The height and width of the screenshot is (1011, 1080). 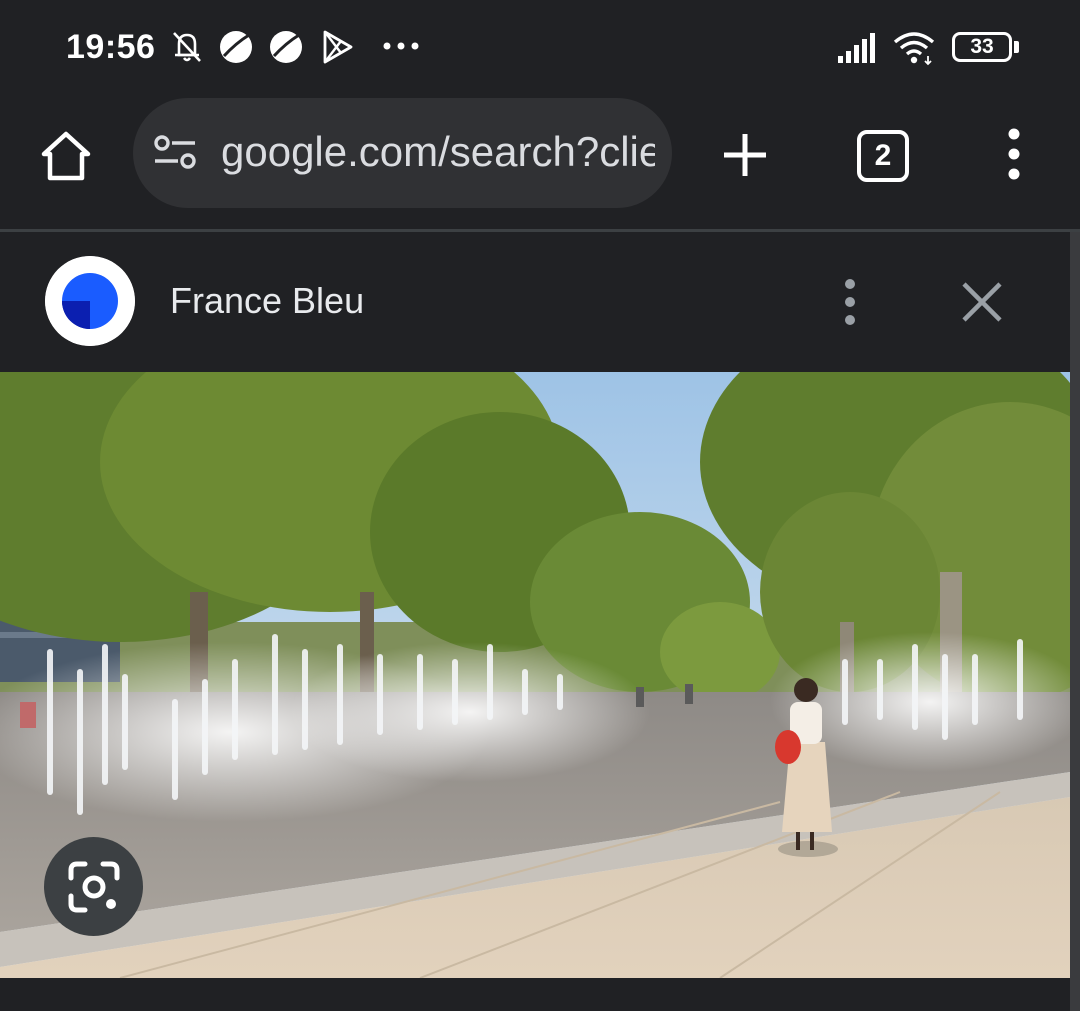 What do you see at coordinates (1016, 47) in the screenshot?
I see `battery-tip` at bounding box center [1016, 47].